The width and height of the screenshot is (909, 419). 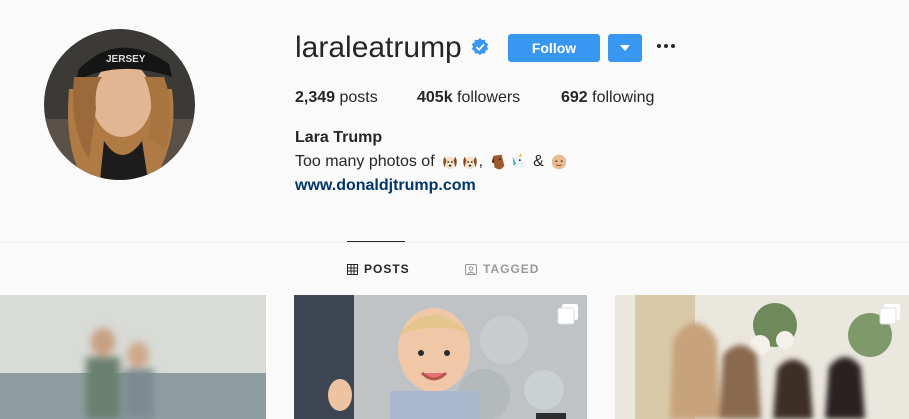 What do you see at coordinates (358, 97) in the screenshot?
I see `posts-label: posts` at bounding box center [358, 97].